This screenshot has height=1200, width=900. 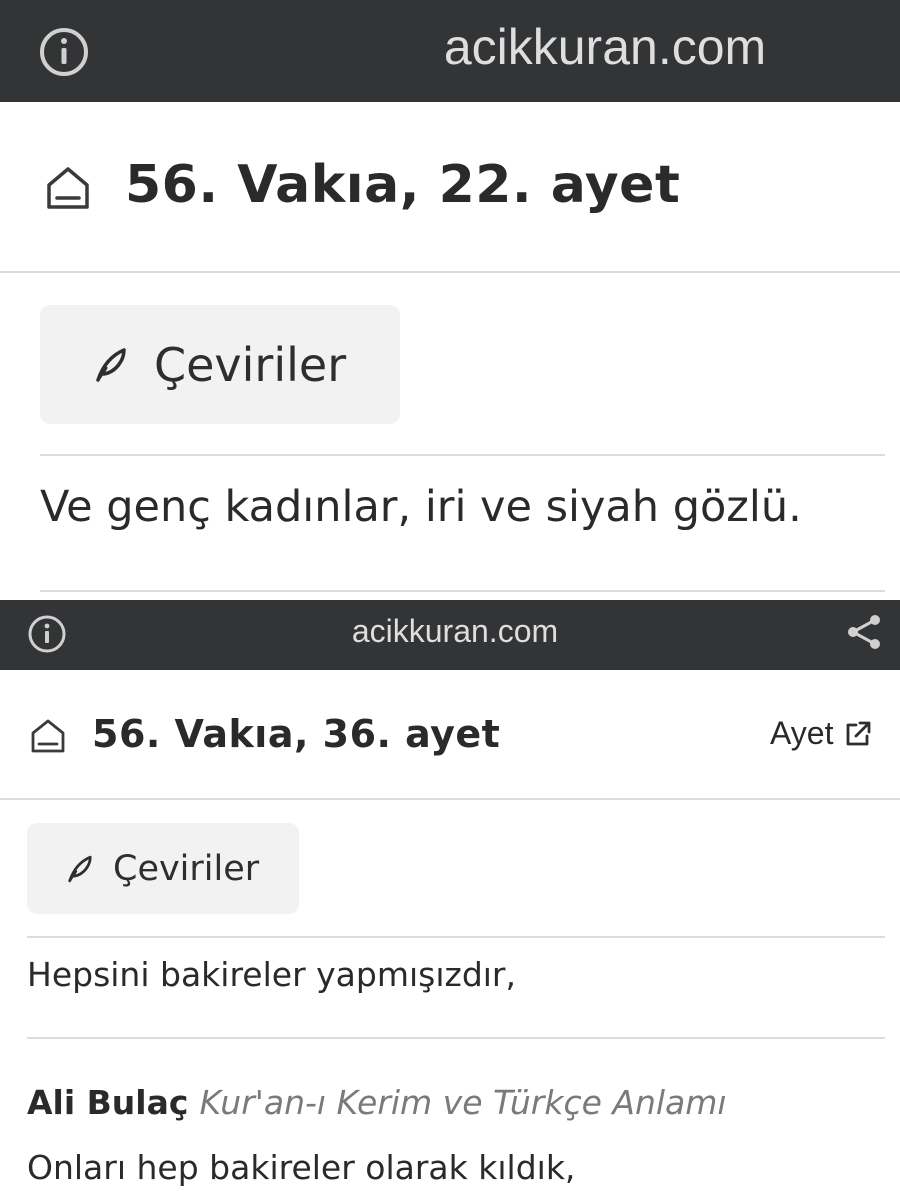 I want to click on page-title: 56. Vakıa, 22. ayet, so click(x=403, y=185).